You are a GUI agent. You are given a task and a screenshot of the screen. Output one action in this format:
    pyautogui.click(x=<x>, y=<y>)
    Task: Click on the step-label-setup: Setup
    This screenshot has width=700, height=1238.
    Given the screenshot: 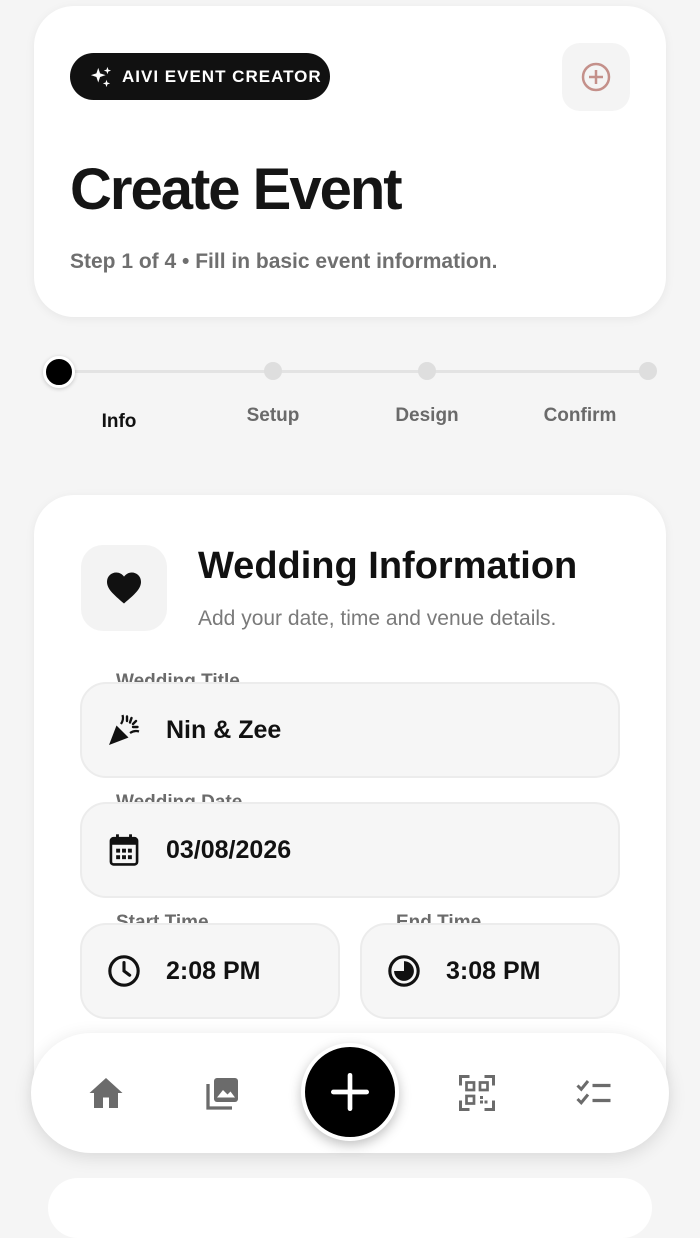 What is the action you would take?
    pyautogui.click(x=273, y=416)
    